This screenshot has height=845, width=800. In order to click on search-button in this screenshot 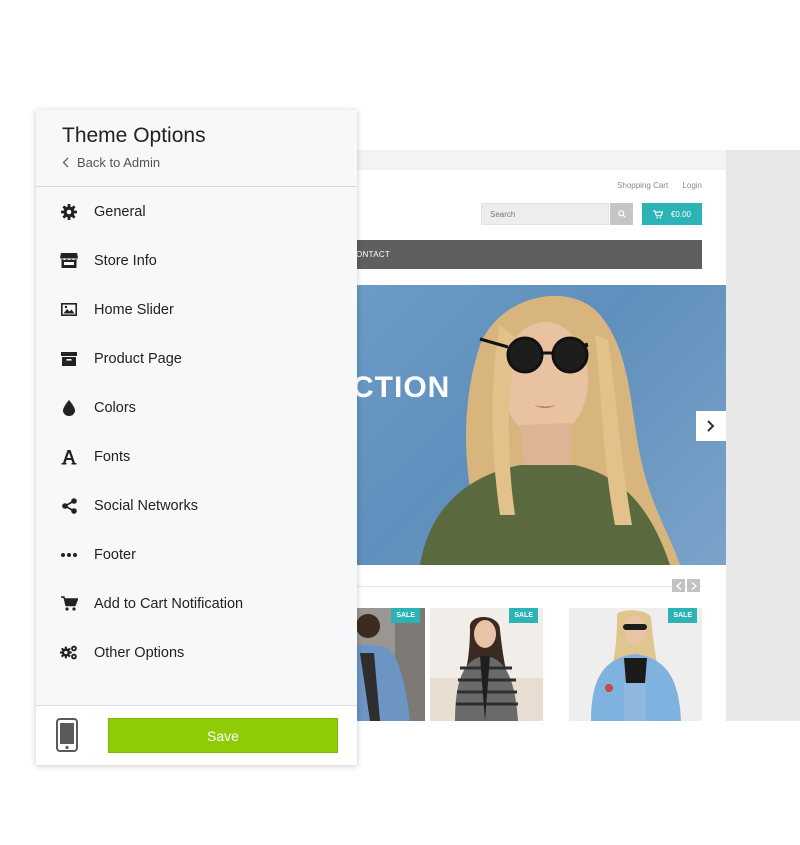, I will do `click(621, 214)`.